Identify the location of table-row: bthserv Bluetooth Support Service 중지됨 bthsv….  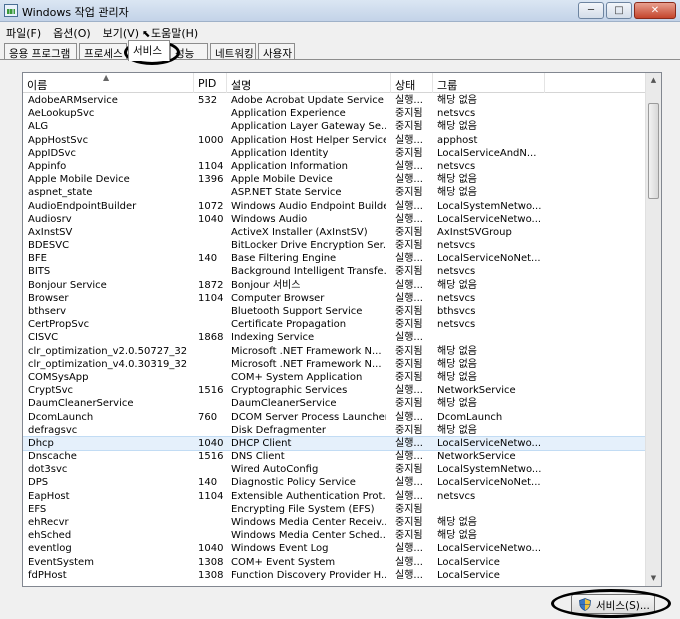
(335, 311).